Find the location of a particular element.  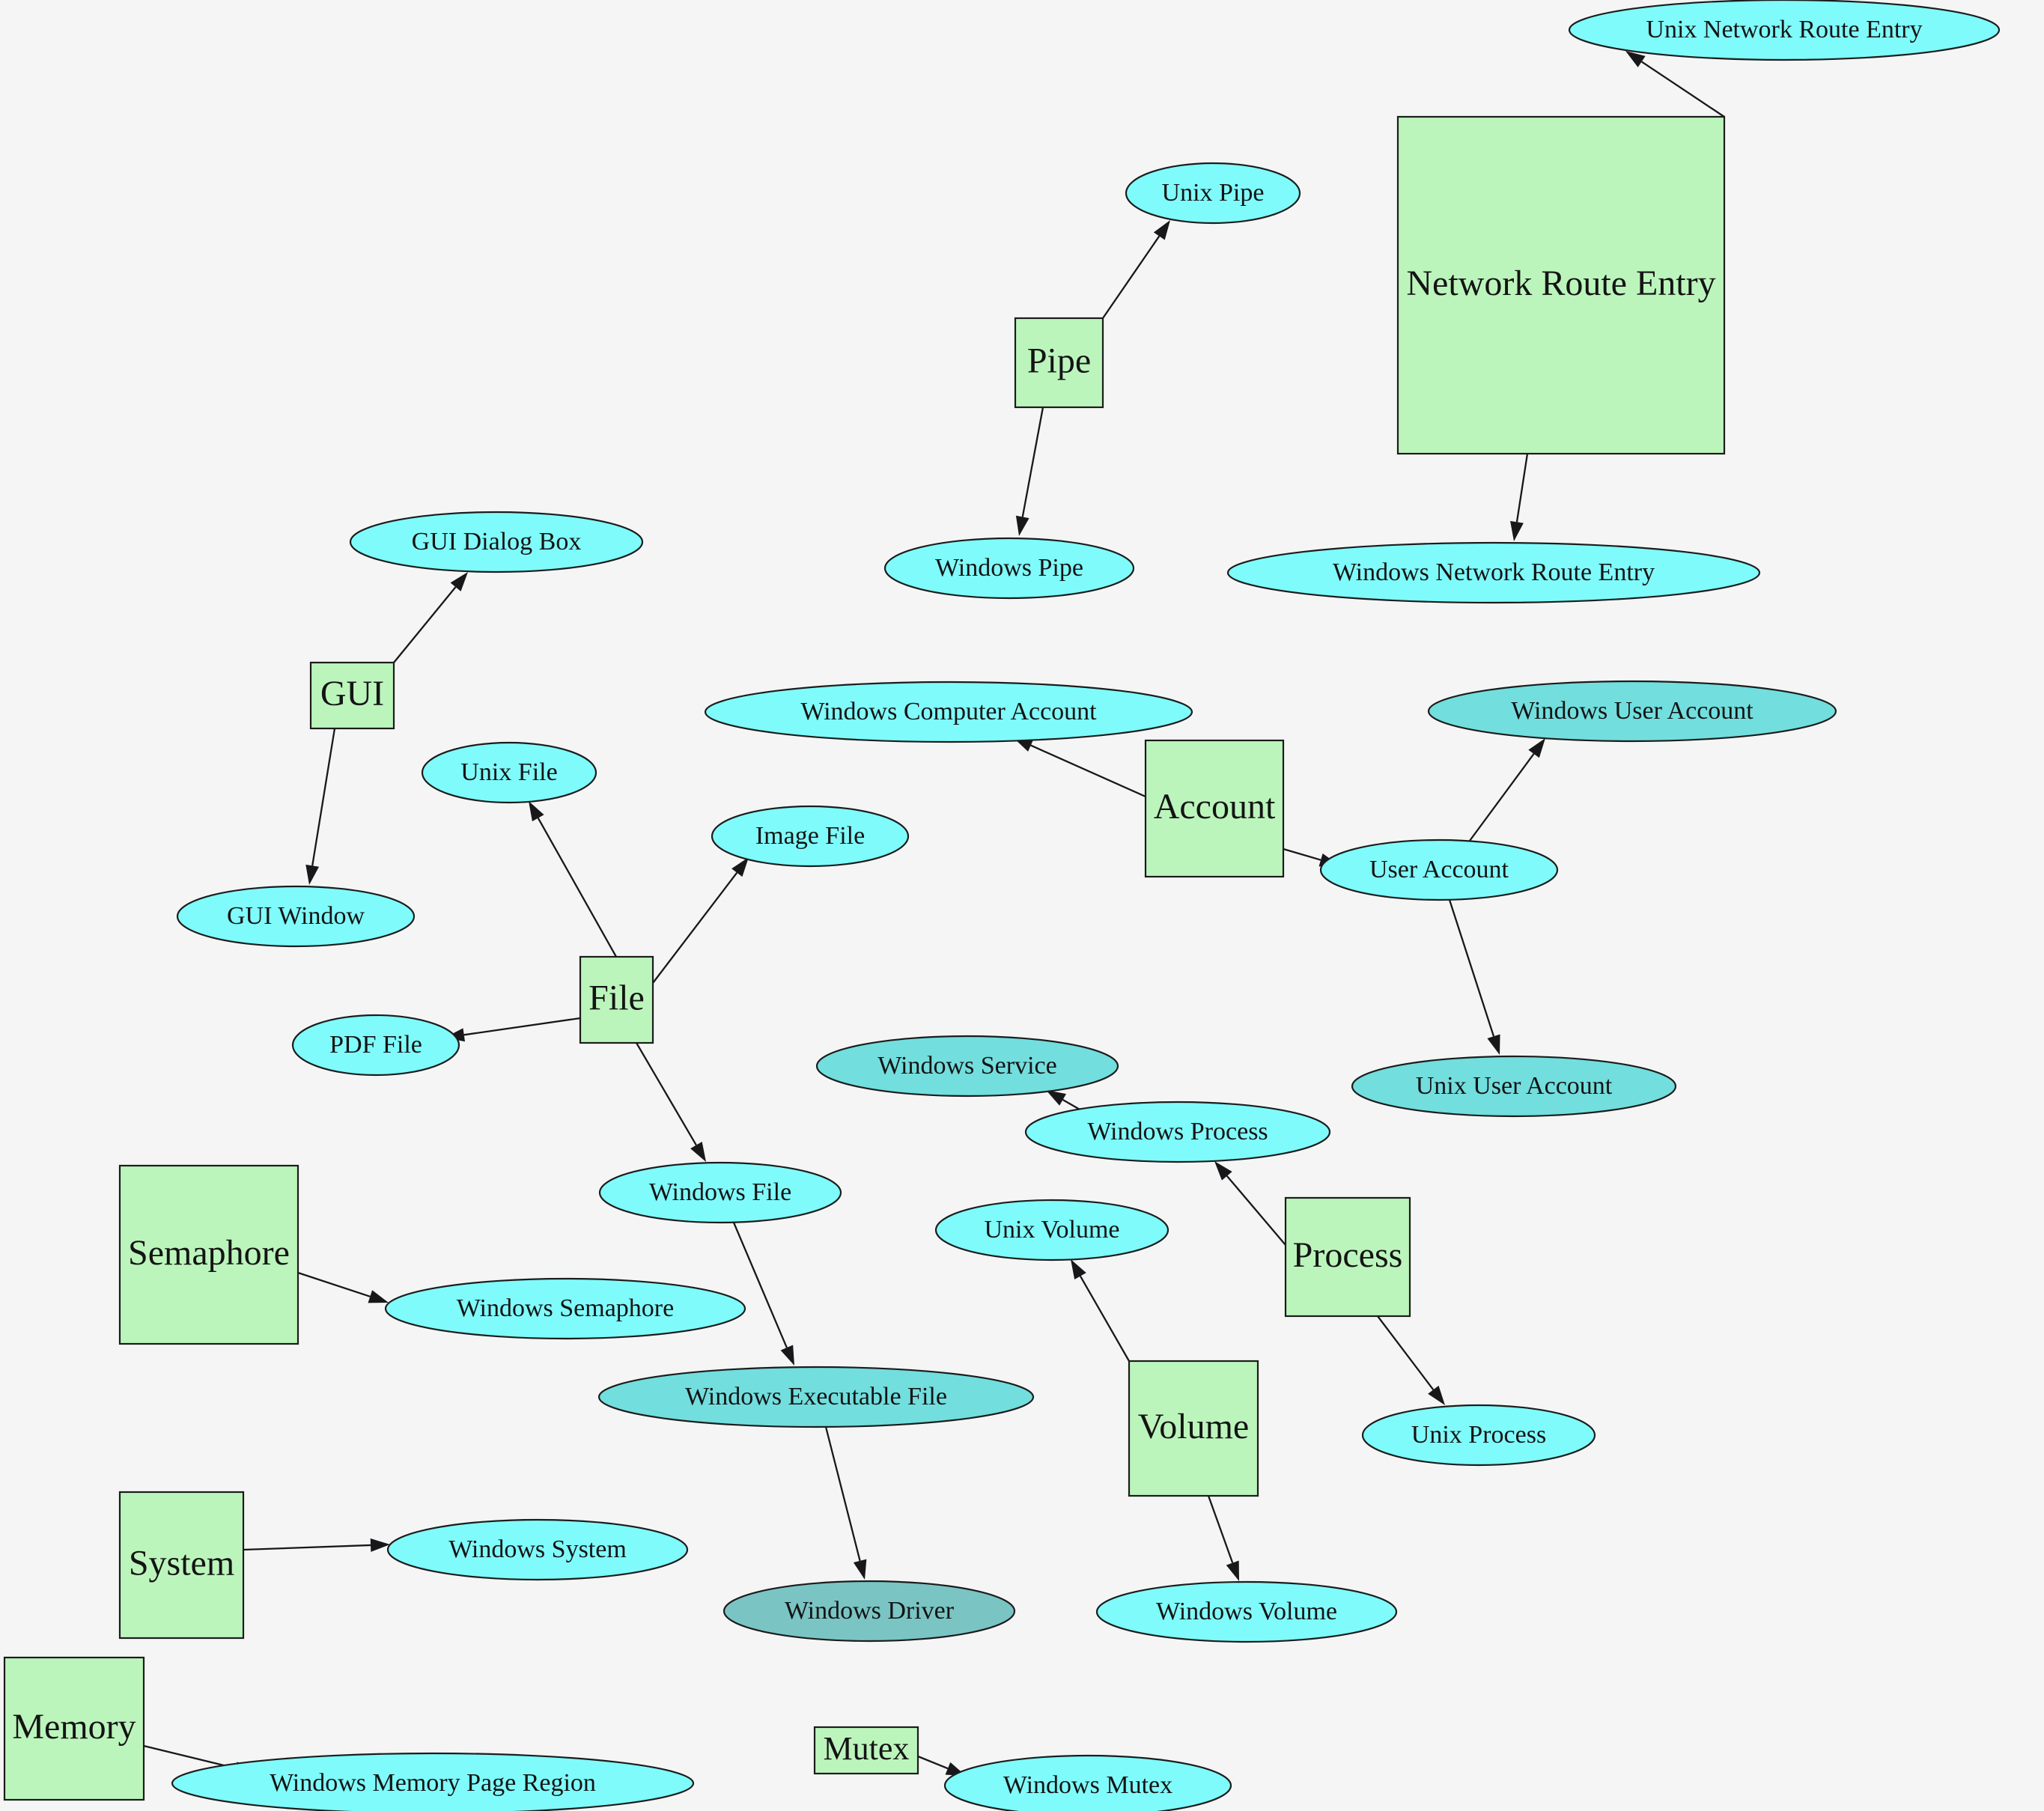

node-label: GUI Window is located at coordinates (296, 916).